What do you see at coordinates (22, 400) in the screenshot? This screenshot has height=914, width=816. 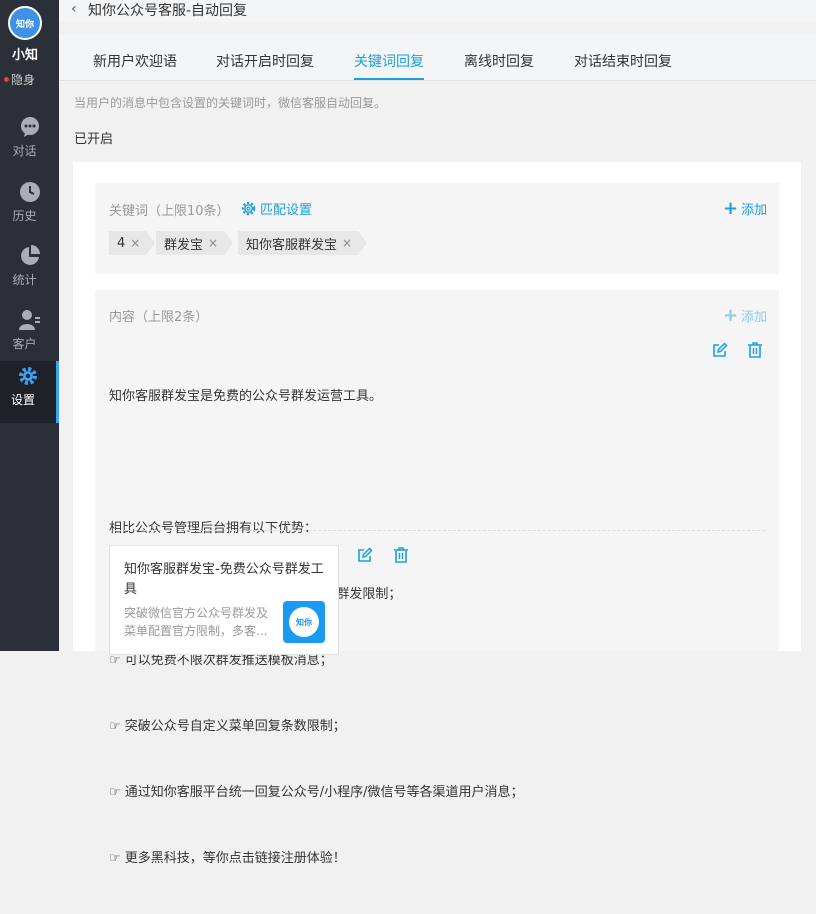 I see `nav-label: 设置` at bounding box center [22, 400].